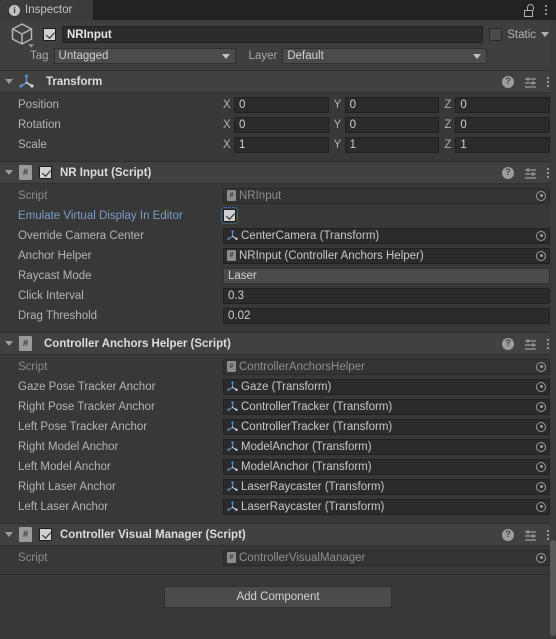 This screenshot has width=556, height=639. Describe the element at coordinates (278, 173) in the screenshot. I see `component-header: # NR Input (Script)?` at that location.